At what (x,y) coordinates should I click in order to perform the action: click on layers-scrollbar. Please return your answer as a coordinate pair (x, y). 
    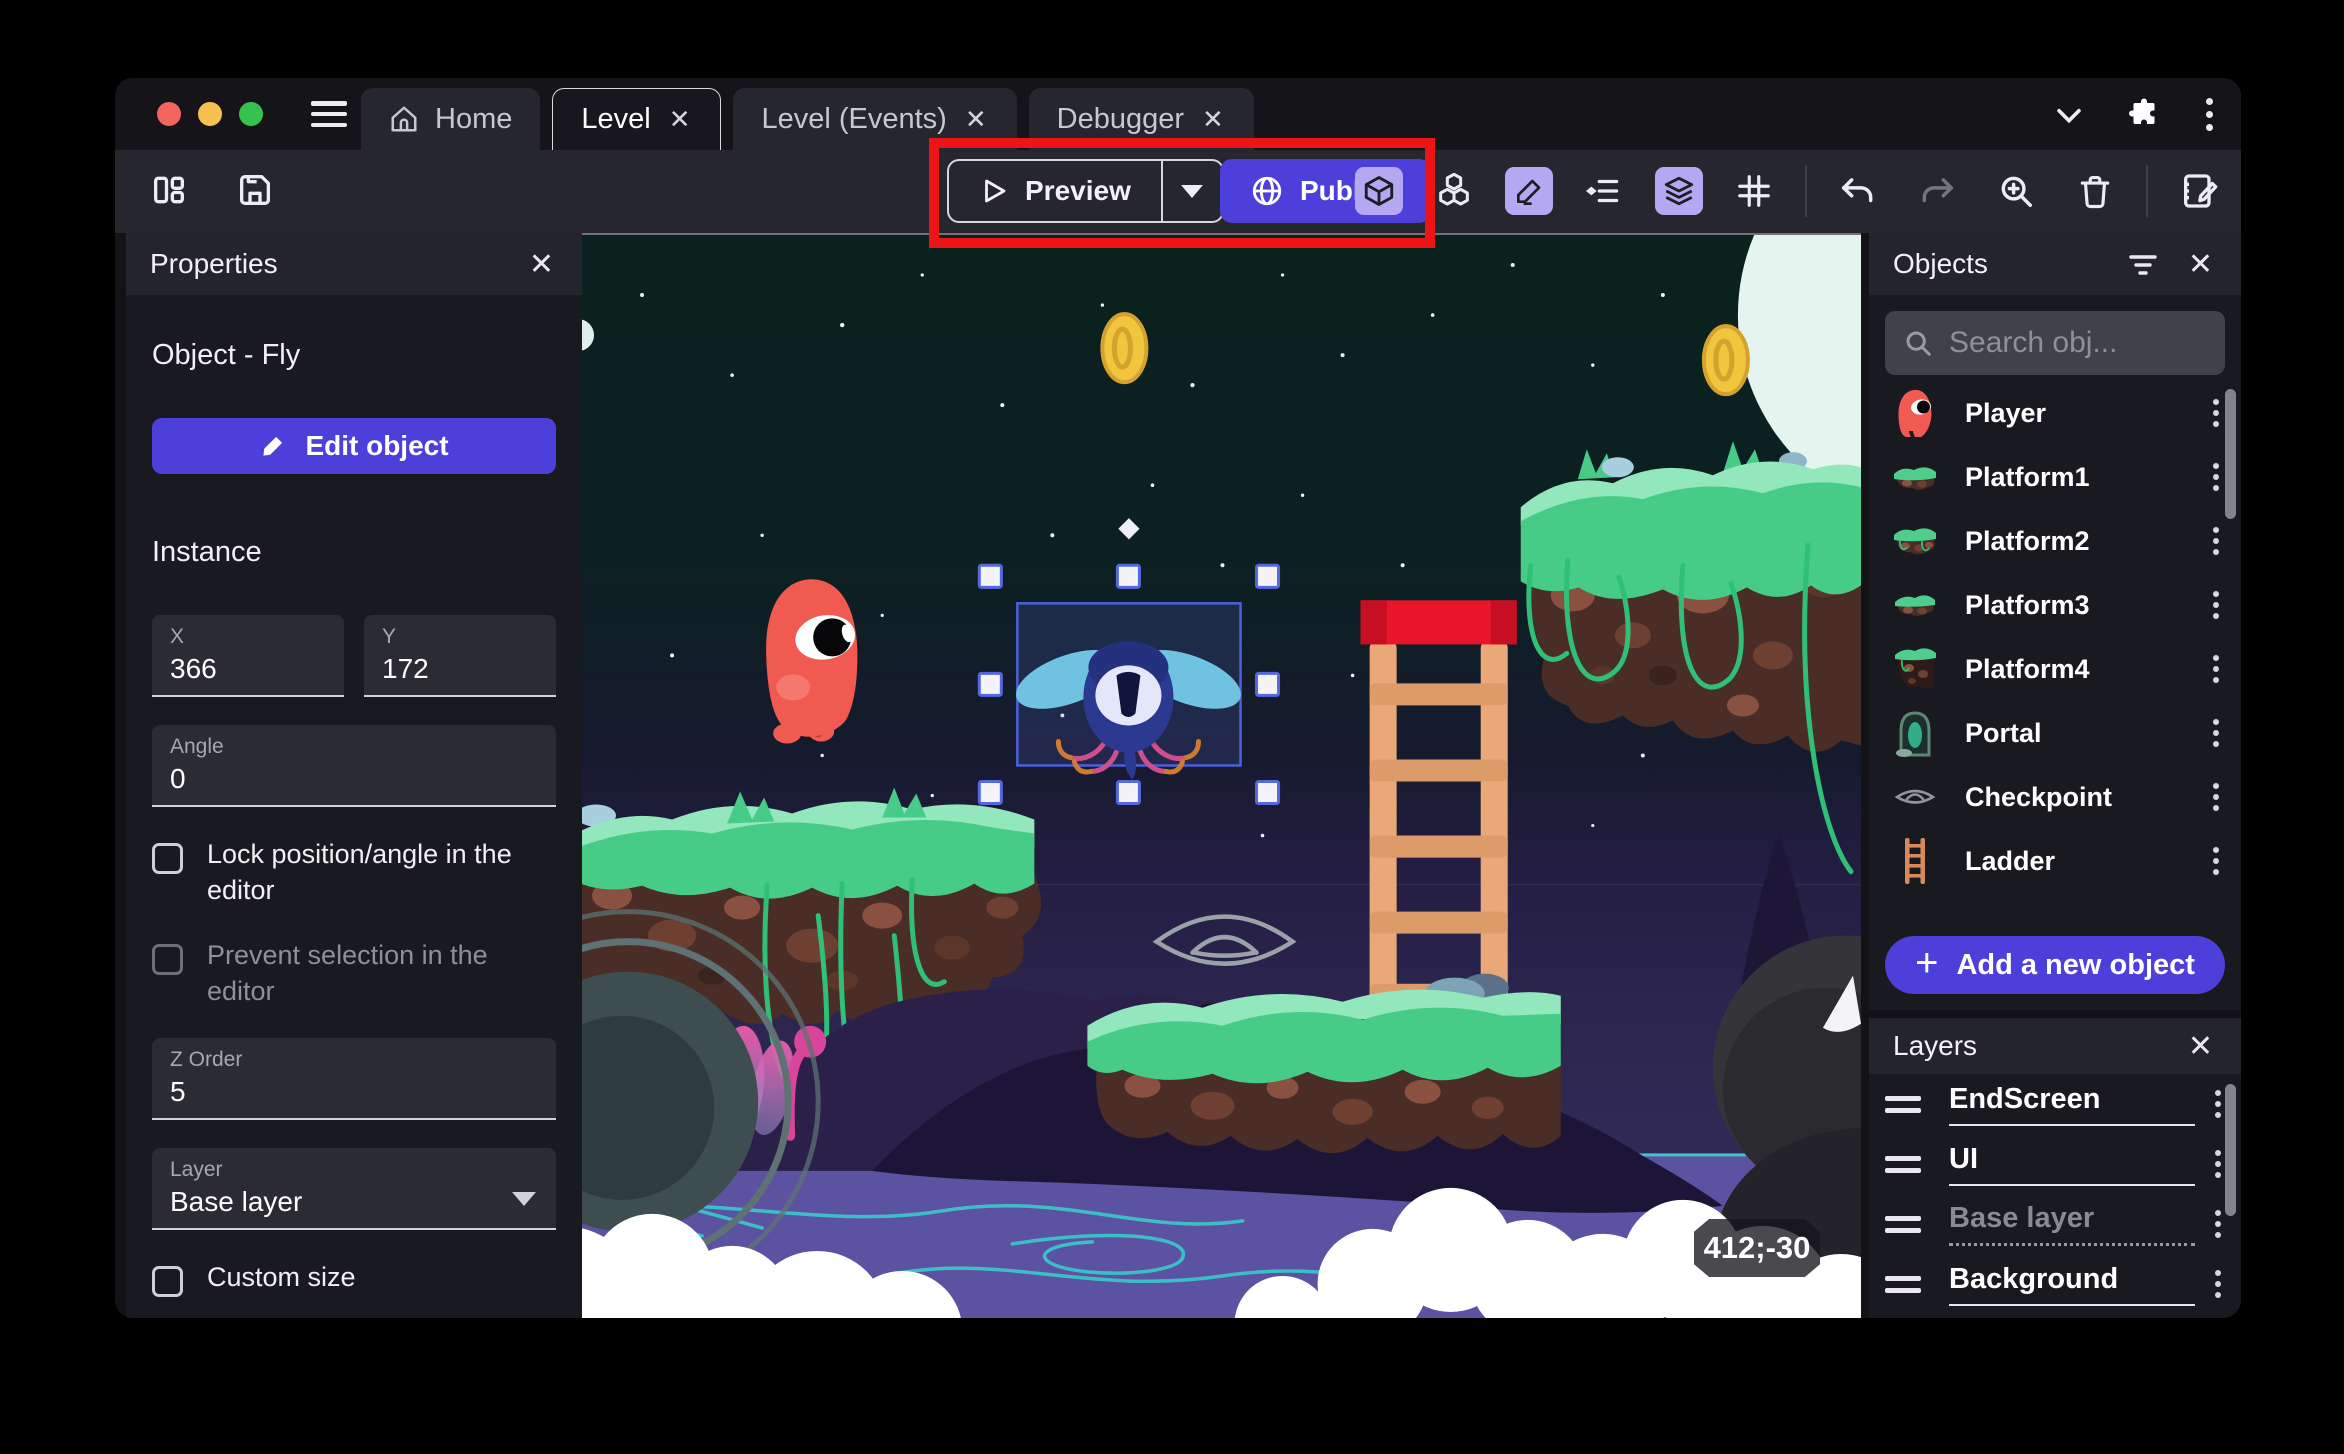
    Looking at the image, I should click on (2230, 1150).